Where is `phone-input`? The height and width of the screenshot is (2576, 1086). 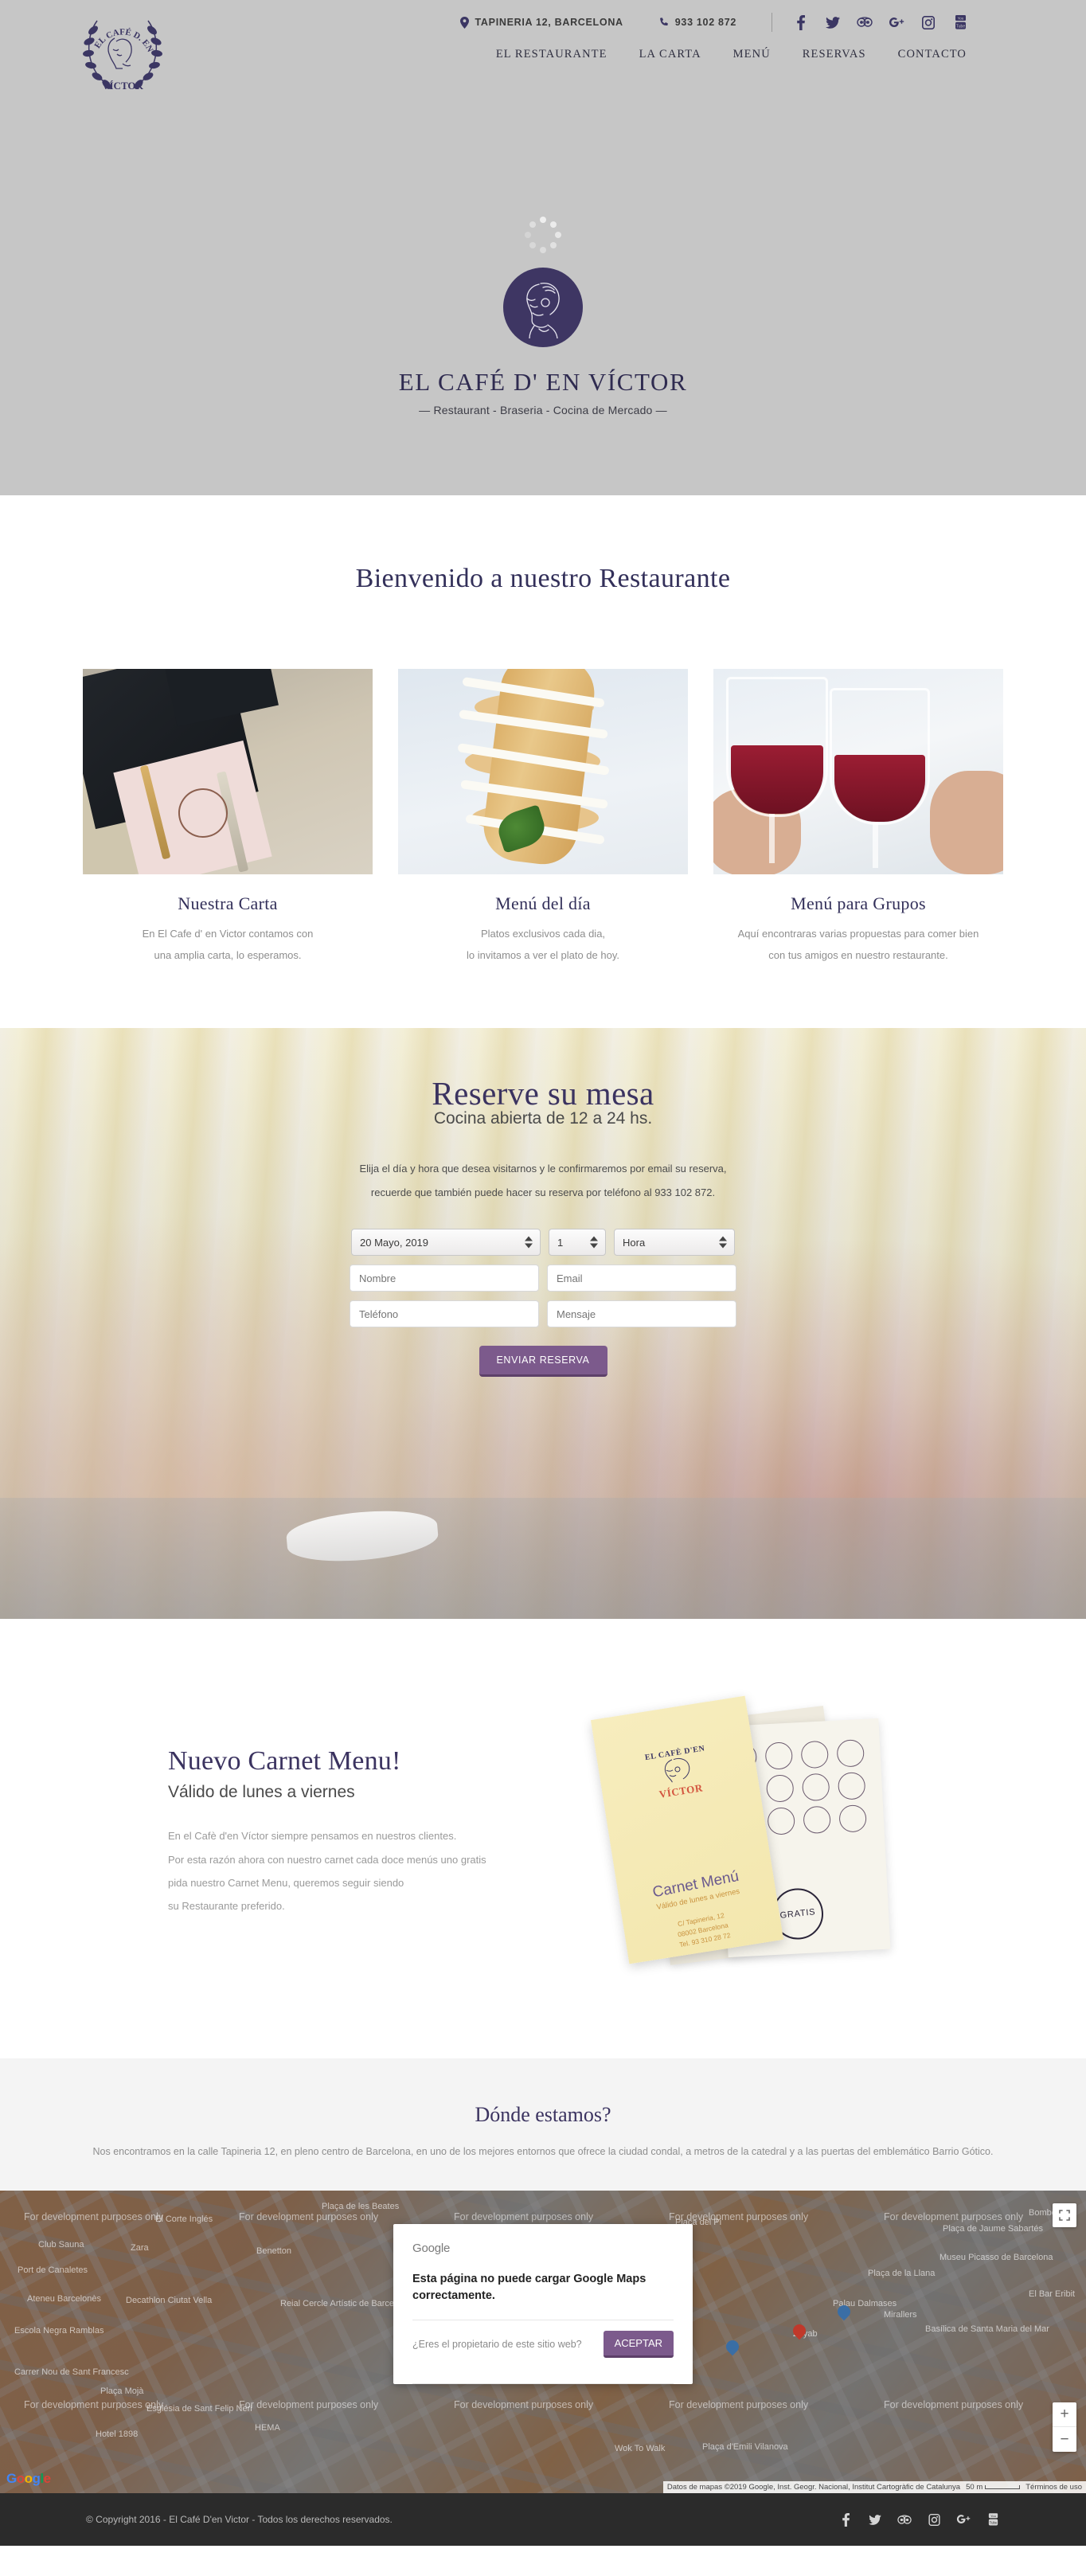
phone-input is located at coordinates (444, 1314).